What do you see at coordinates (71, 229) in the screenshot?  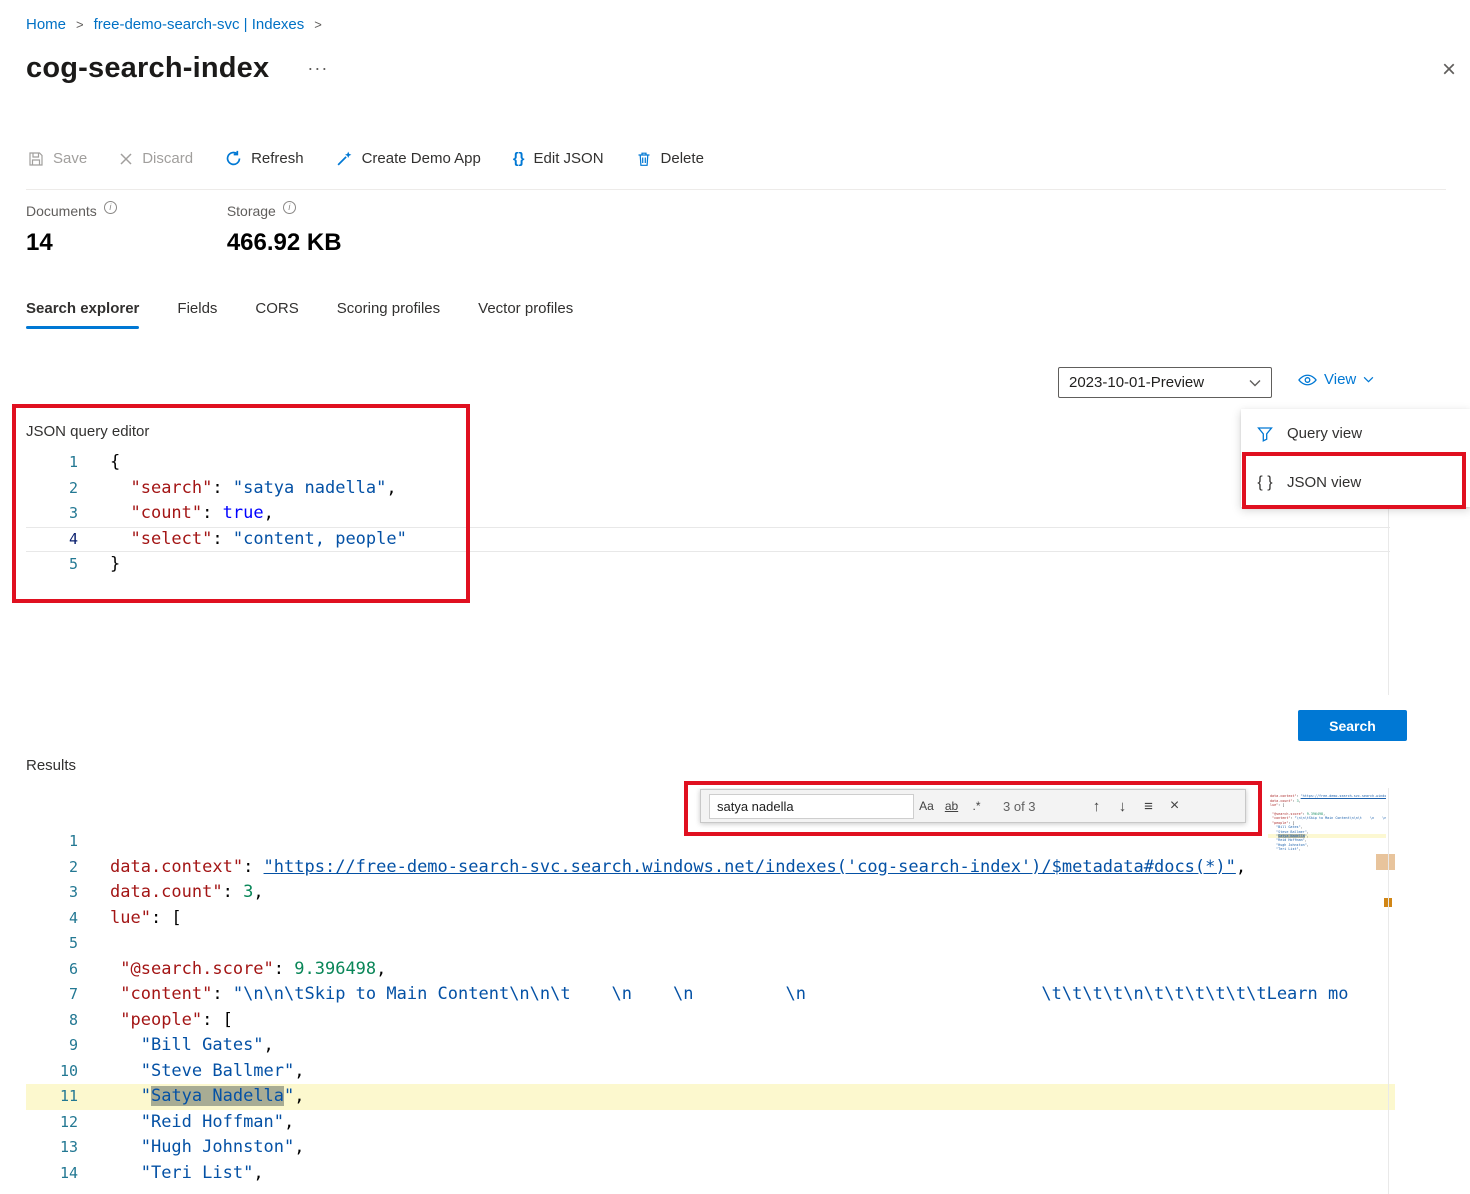 I see `documents-stat: Documents i 14` at bounding box center [71, 229].